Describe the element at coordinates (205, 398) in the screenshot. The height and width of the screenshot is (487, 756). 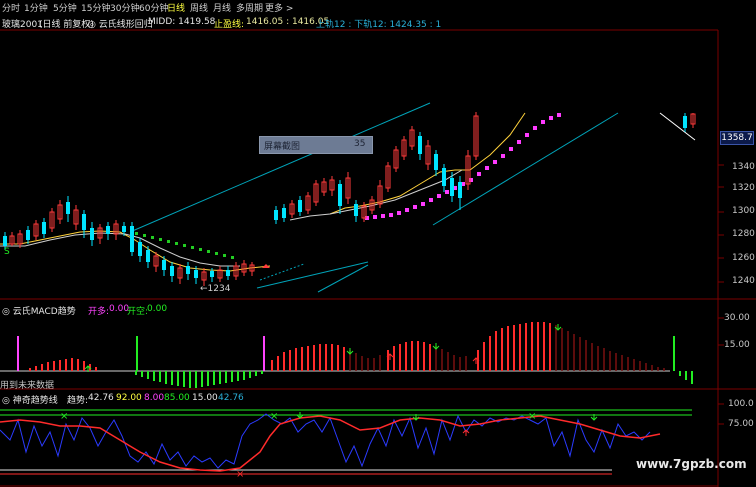
I see `trend-v4: 15.00` at that location.